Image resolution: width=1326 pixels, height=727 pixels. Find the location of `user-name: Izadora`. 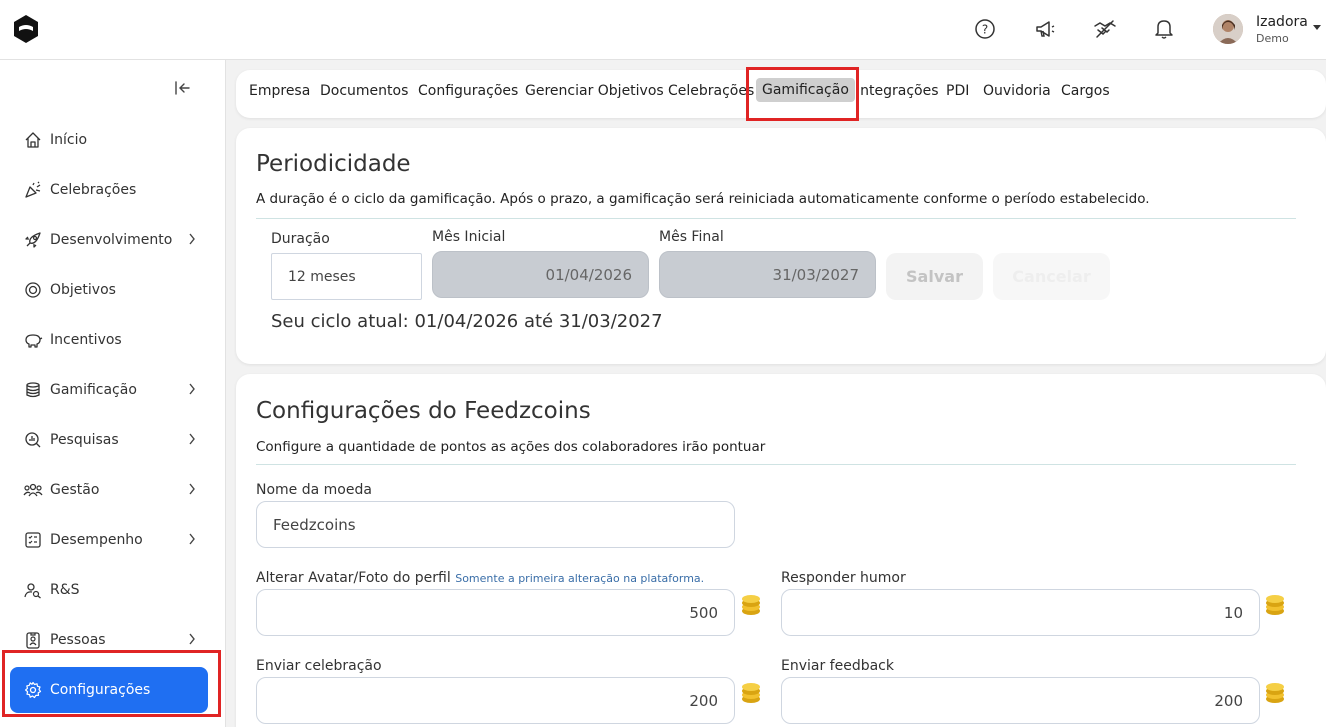

user-name: Izadora is located at coordinates (1282, 22).